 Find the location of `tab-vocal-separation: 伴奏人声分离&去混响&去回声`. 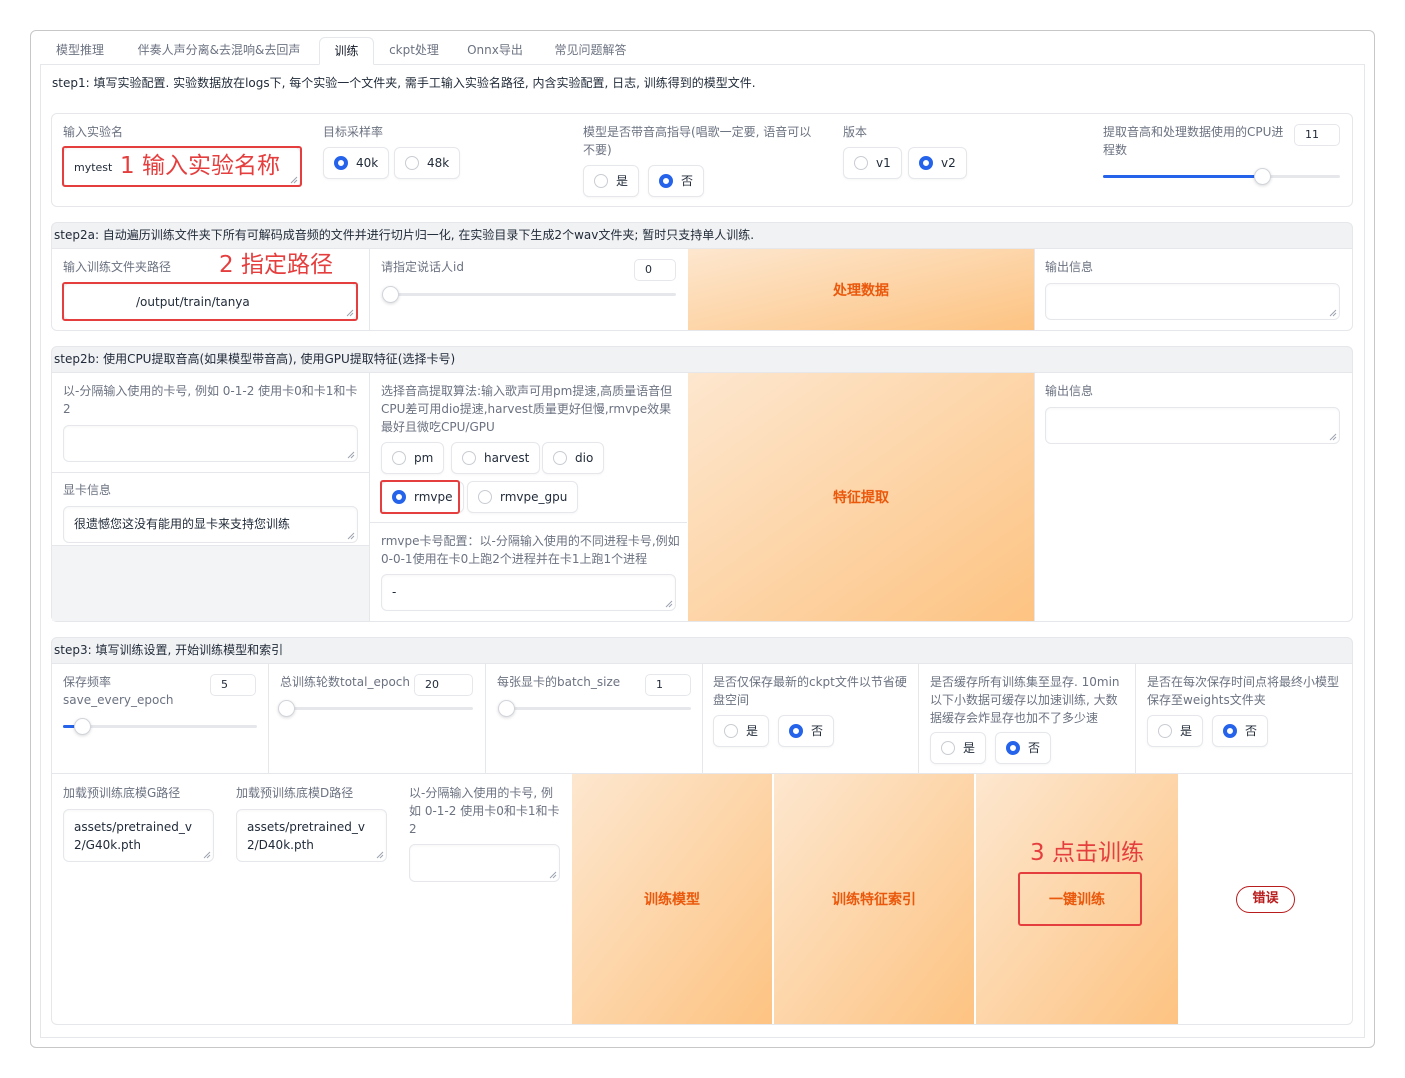

tab-vocal-separation: 伴奏人声分离&去混响&去回声 is located at coordinates (219, 51).